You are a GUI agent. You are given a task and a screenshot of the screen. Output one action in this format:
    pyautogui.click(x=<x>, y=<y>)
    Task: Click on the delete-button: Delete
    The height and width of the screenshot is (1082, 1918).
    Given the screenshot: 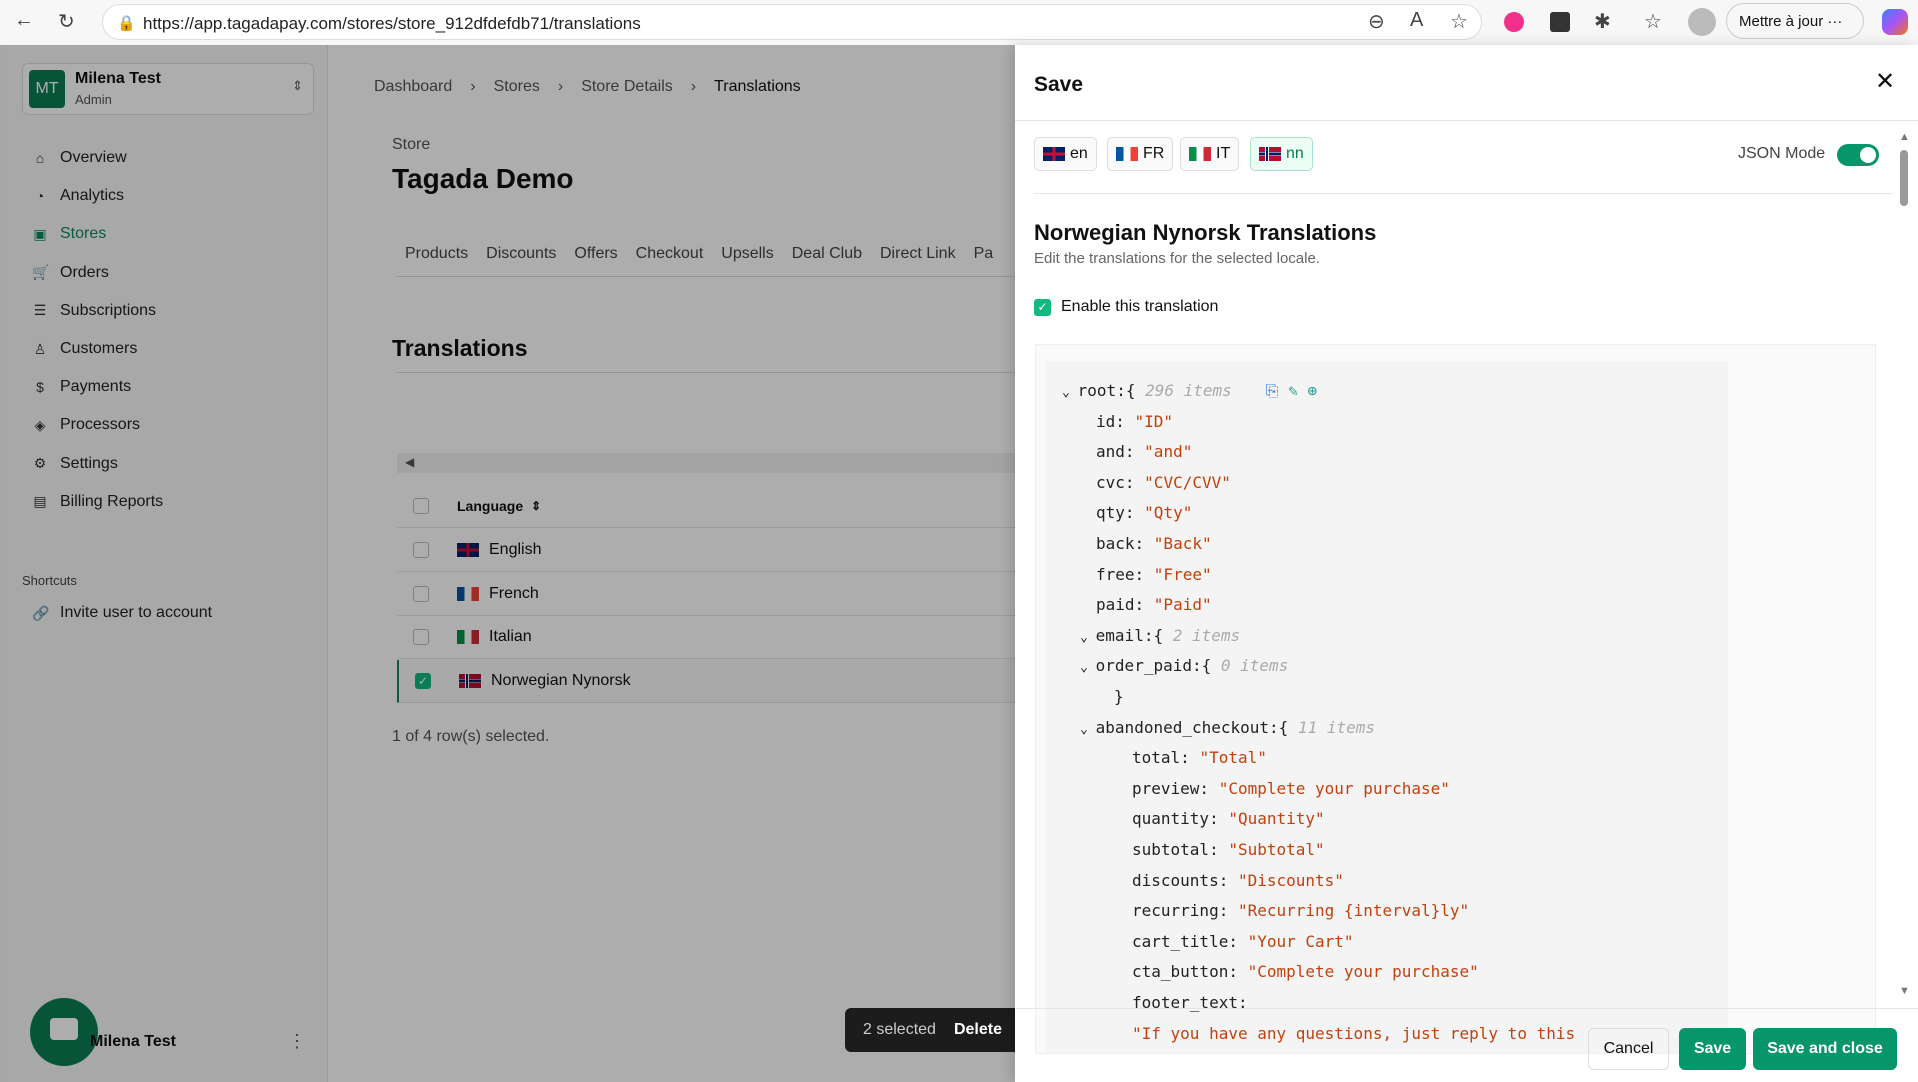 What is the action you would take?
    pyautogui.click(x=978, y=1030)
    